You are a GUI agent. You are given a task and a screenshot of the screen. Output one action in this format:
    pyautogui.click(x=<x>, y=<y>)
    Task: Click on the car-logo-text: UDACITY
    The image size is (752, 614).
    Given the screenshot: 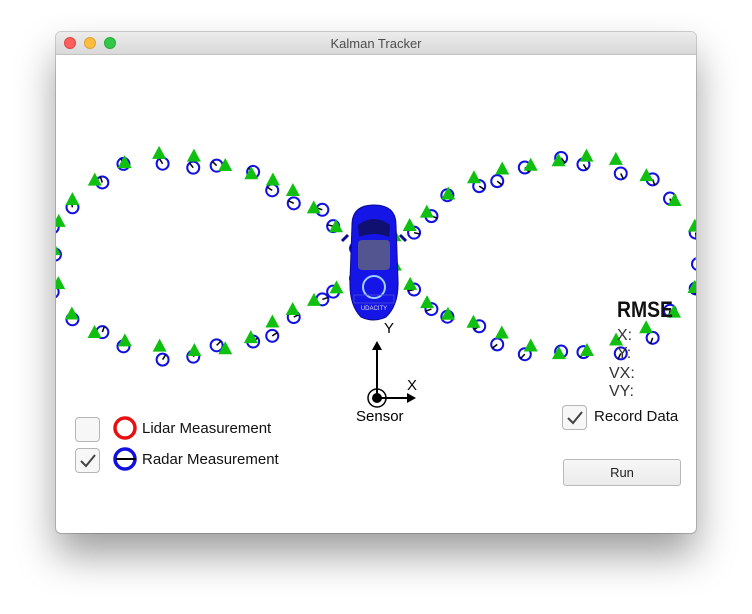 What is the action you would take?
    pyautogui.click(x=374, y=309)
    